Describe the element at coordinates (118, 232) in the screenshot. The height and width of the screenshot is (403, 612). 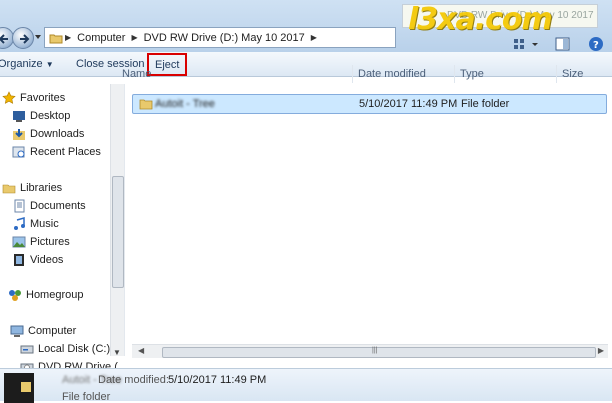
I see `nav-scrollbar-thumb` at that location.